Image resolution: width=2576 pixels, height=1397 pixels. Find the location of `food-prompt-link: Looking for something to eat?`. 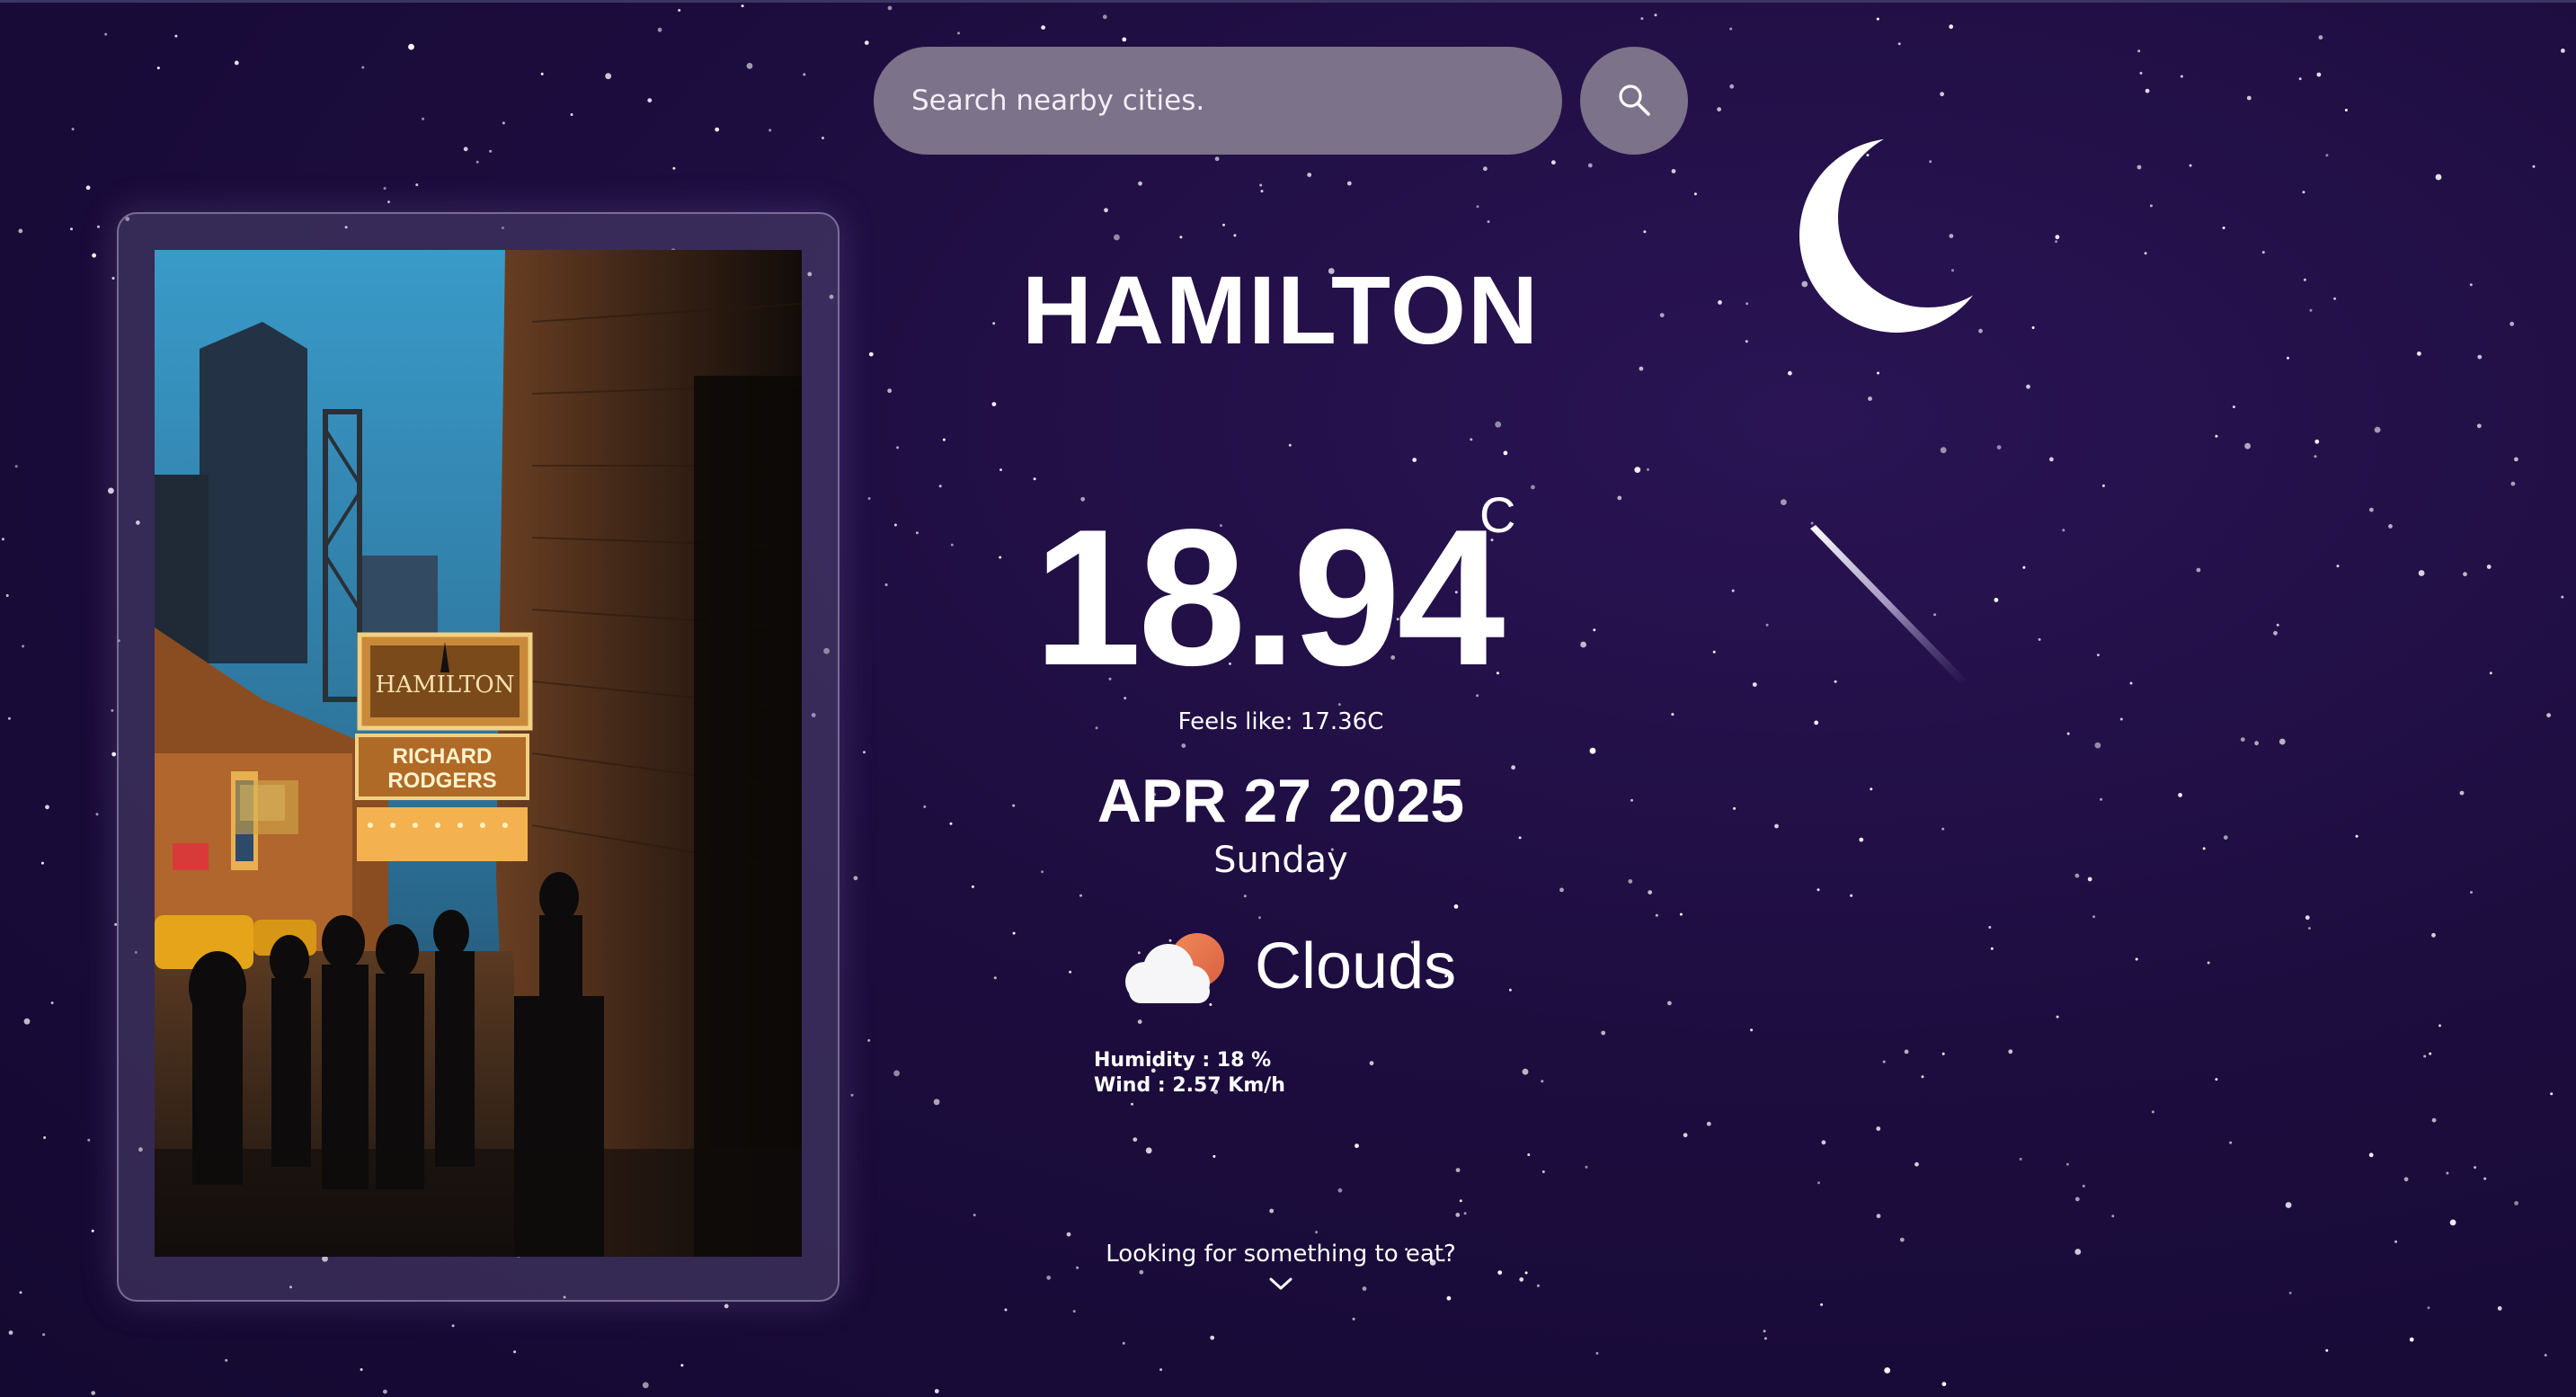

food-prompt-link: Looking for something to eat? is located at coordinates (1280, 1255).